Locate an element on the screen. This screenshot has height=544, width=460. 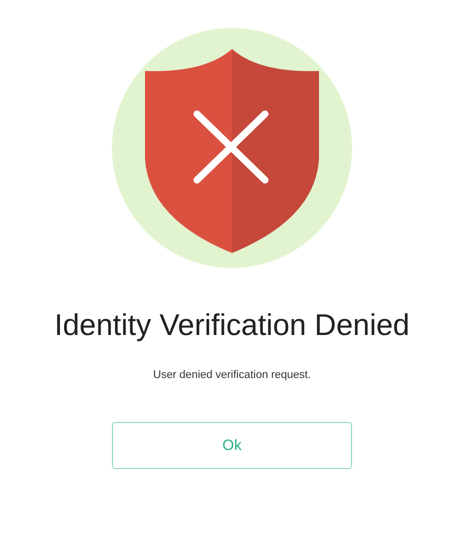
ok-button: Ok is located at coordinates (232, 445).